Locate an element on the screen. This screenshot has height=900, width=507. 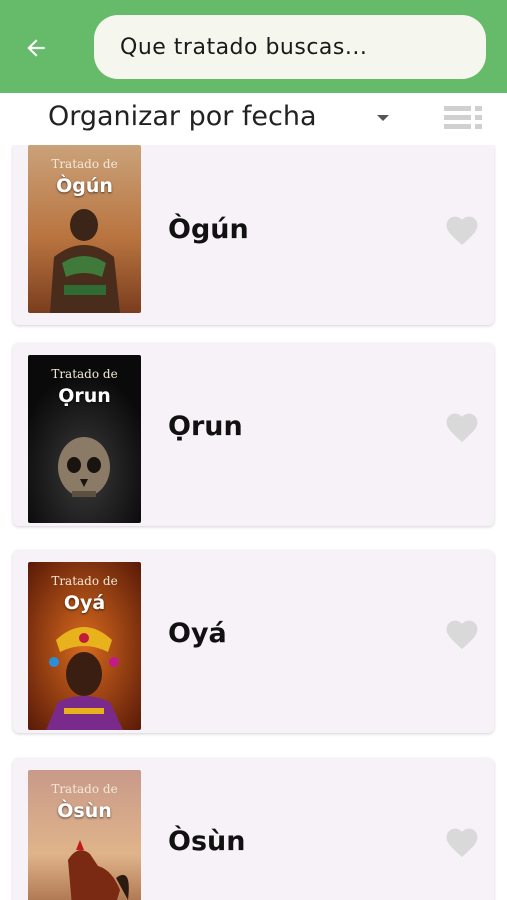
item-title: Ọrun is located at coordinates (205, 426).